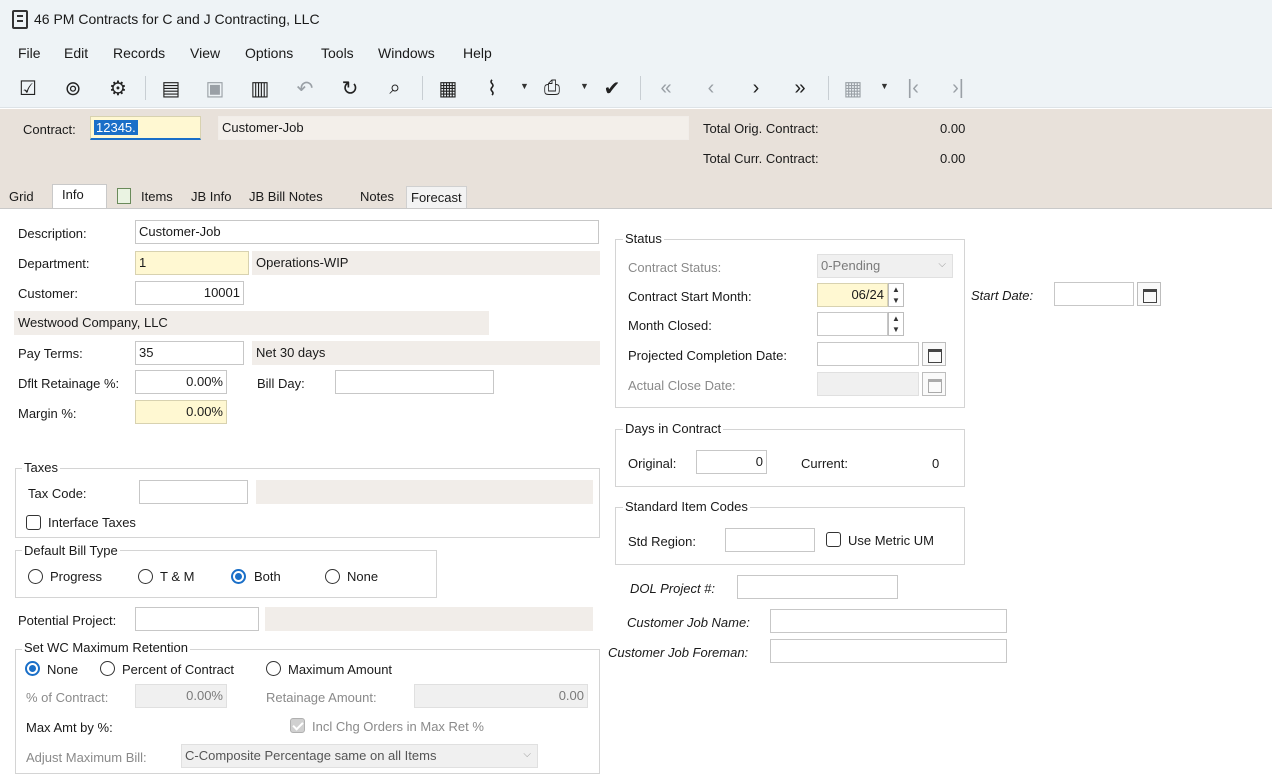 Image resolution: width=1272 pixels, height=780 pixels. Describe the element at coordinates (524, 86) in the screenshot. I see `attachment-dropdown-icon: ▼` at that location.